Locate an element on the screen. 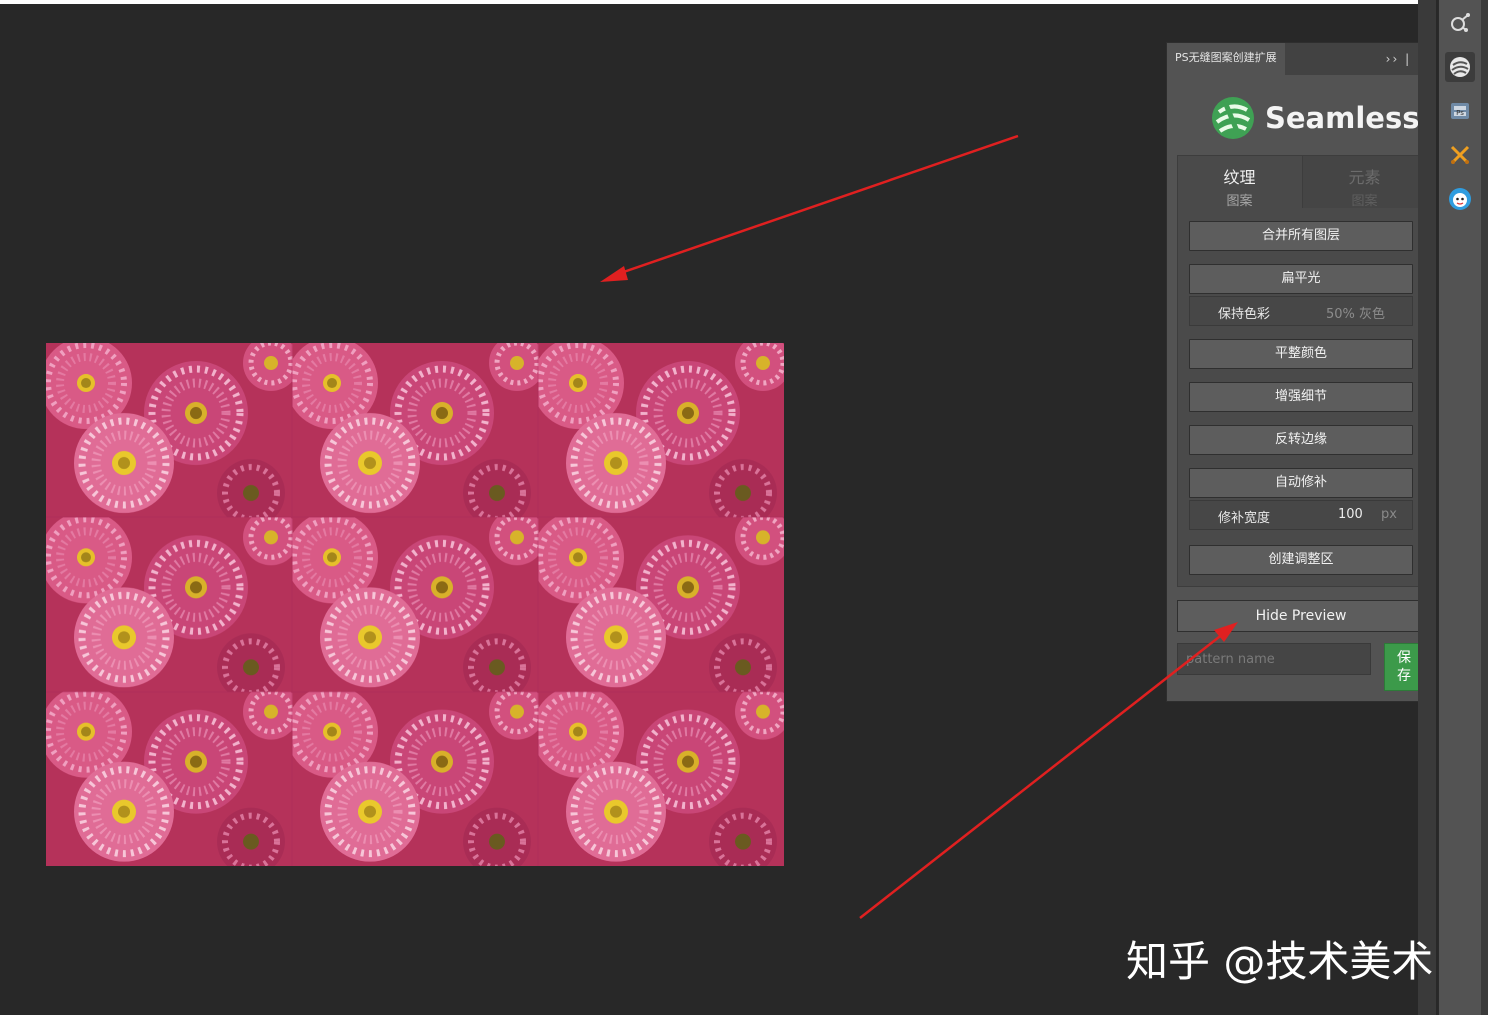 This screenshot has width=1488, height=1019. svg-text: Ps is located at coordinates (1460, 113).